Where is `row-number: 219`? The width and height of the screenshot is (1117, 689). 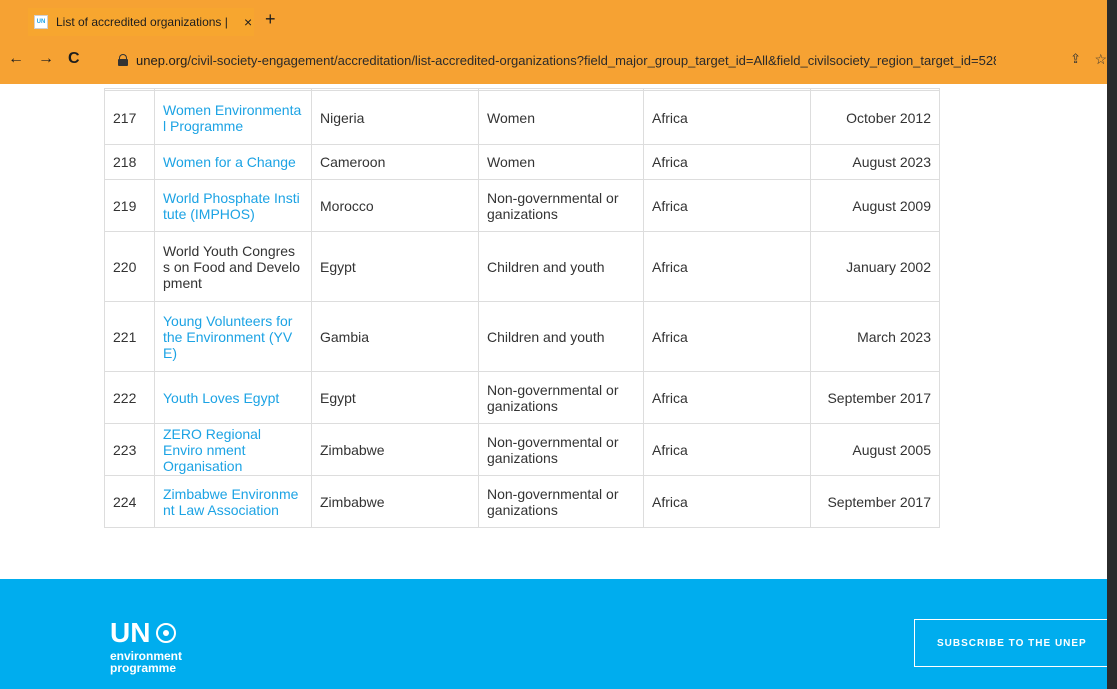
row-number: 219 is located at coordinates (129, 205).